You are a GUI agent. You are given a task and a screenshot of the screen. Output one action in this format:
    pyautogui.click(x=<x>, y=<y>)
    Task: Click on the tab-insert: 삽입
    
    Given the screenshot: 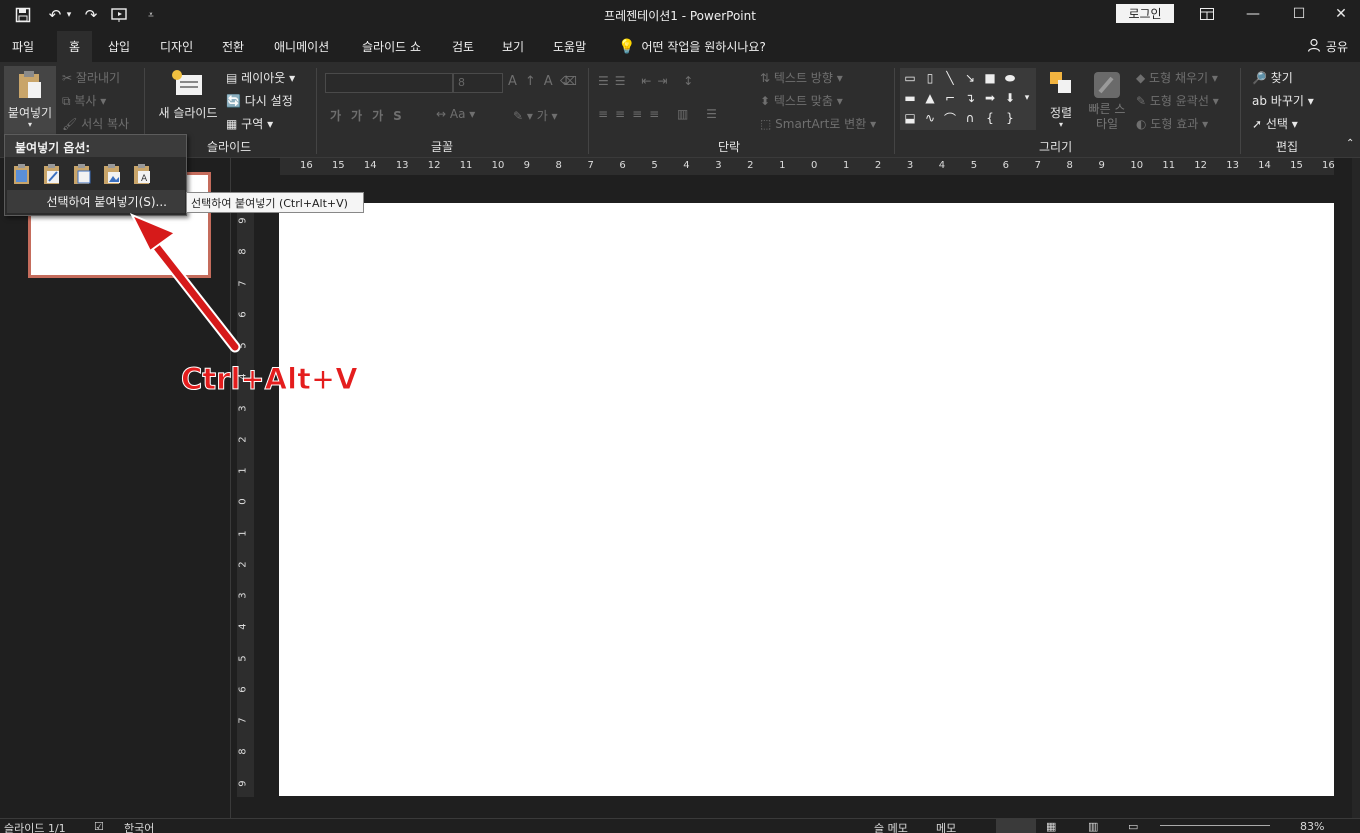 What is the action you would take?
    pyautogui.click(x=119, y=46)
    